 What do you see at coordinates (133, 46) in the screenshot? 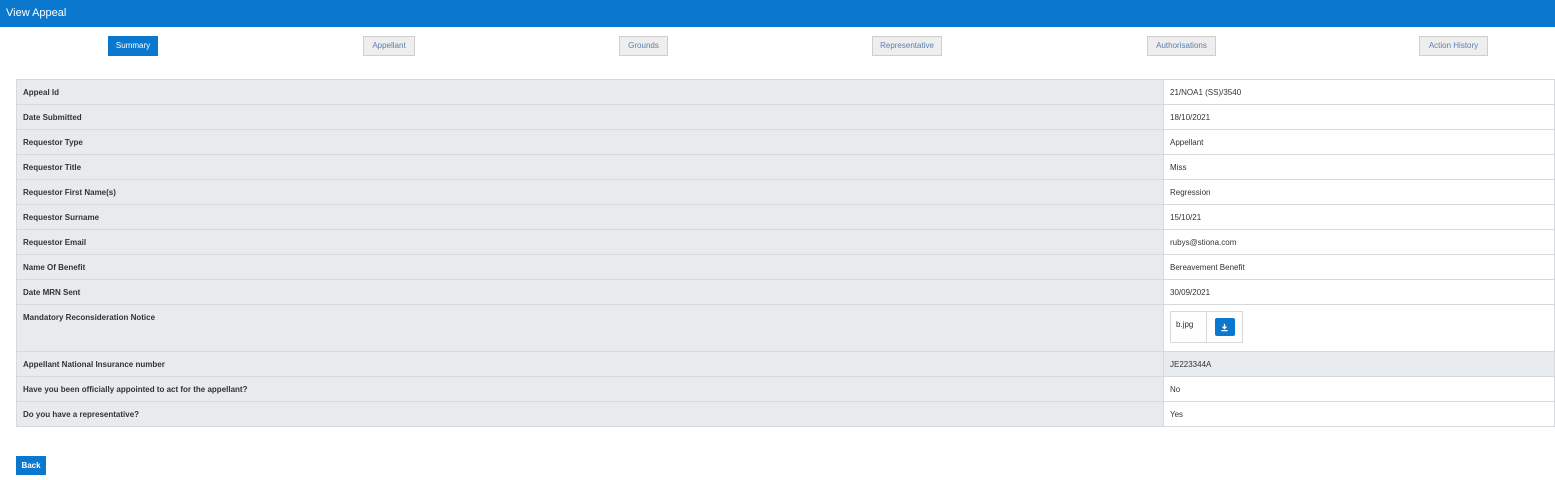
I see `tab-summary: Summary` at bounding box center [133, 46].